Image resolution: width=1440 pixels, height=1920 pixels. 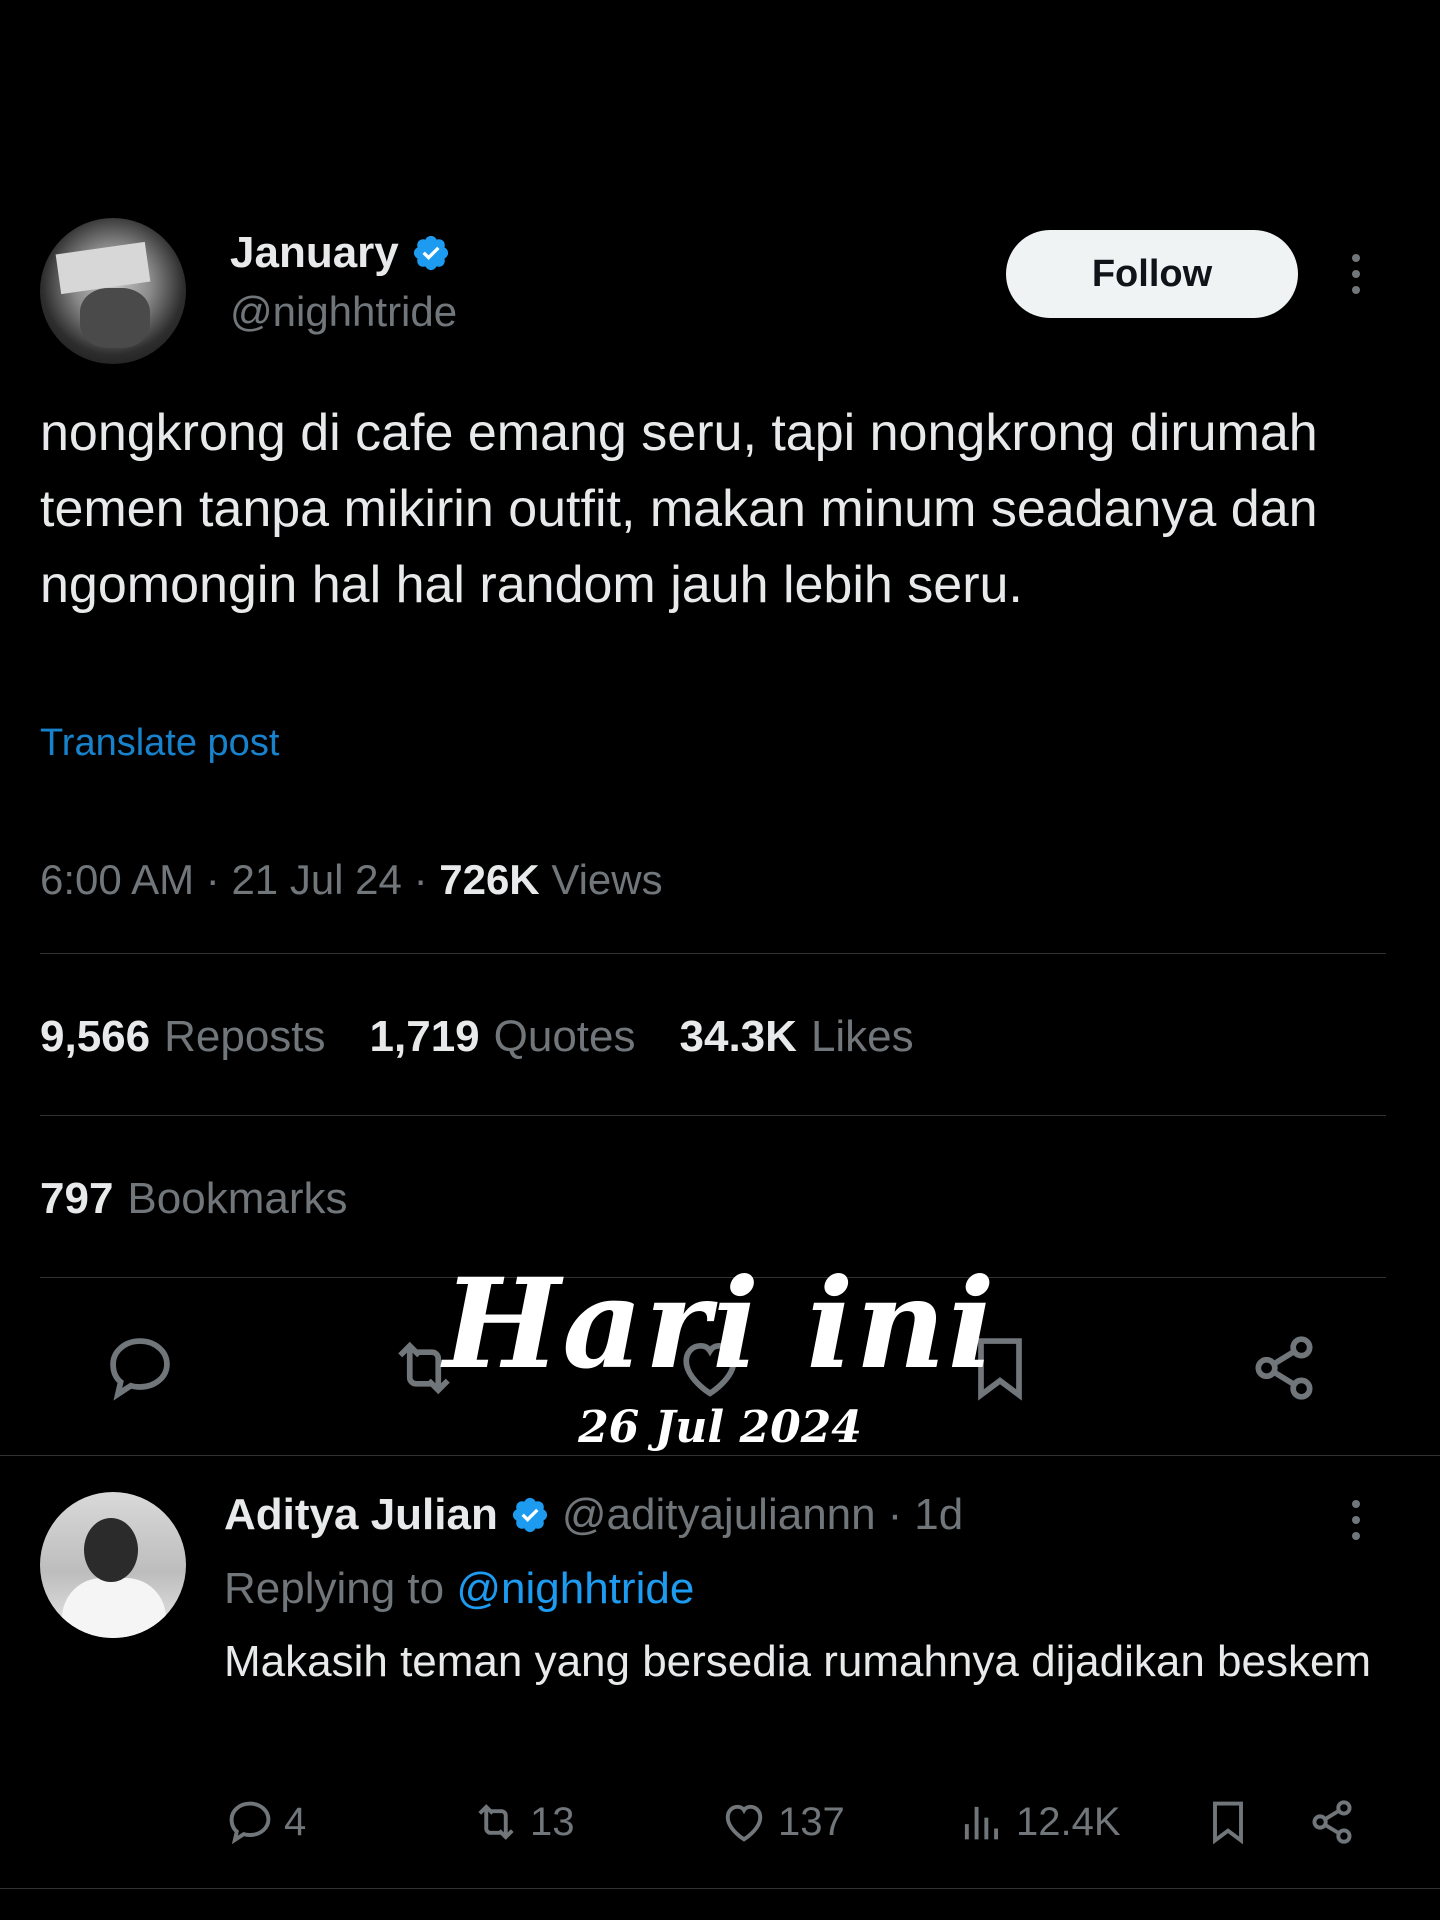 What do you see at coordinates (314, 253) in the screenshot?
I see `author-name: January` at bounding box center [314, 253].